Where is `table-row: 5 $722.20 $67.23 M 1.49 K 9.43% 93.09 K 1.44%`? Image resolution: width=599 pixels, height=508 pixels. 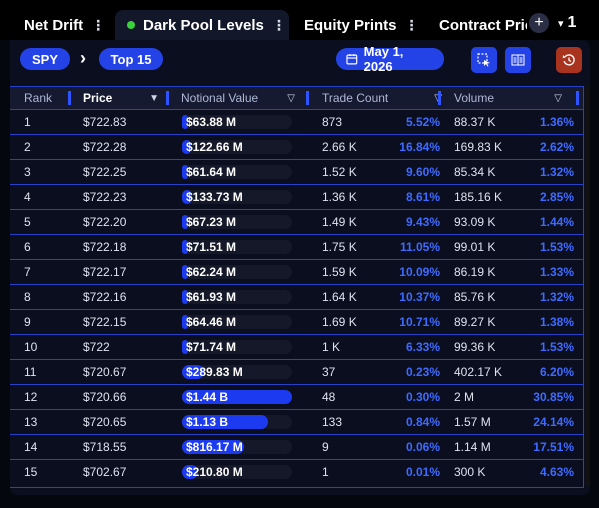
table-row: 5 $722.20 $67.23 M 1.49 K 9.43% 93.09 K 1.44% is located at coordinates (296, 221).